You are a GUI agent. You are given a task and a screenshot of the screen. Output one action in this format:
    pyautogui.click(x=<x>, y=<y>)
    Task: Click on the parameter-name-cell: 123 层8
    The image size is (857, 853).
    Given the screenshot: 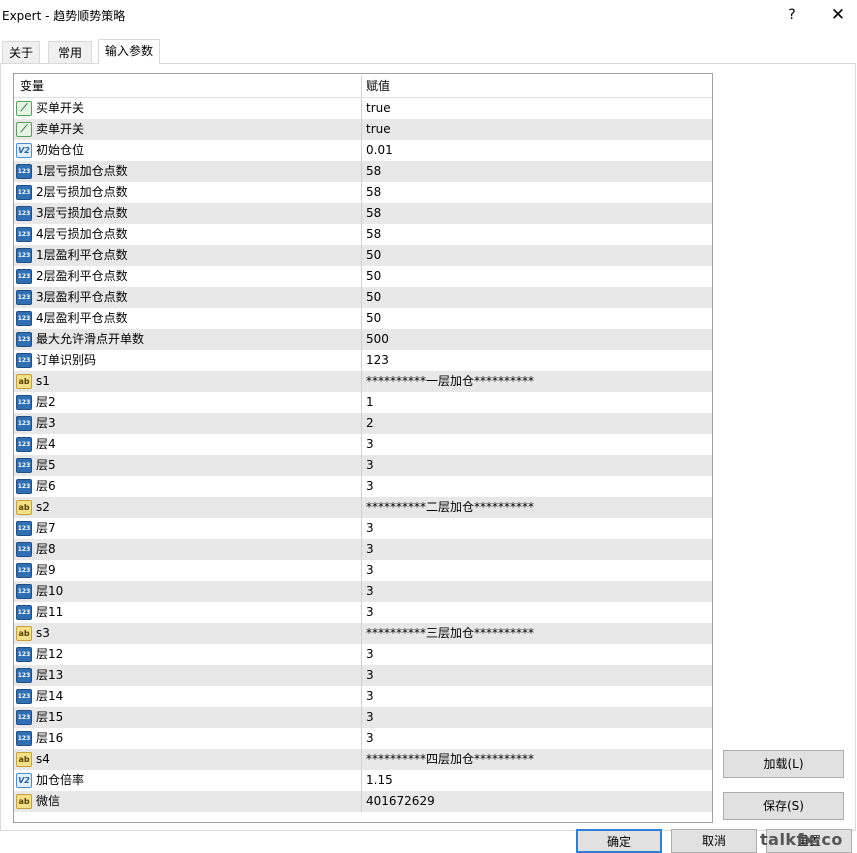 What is the action you would take?
    pyautogui.click(x=188, y=549)
    